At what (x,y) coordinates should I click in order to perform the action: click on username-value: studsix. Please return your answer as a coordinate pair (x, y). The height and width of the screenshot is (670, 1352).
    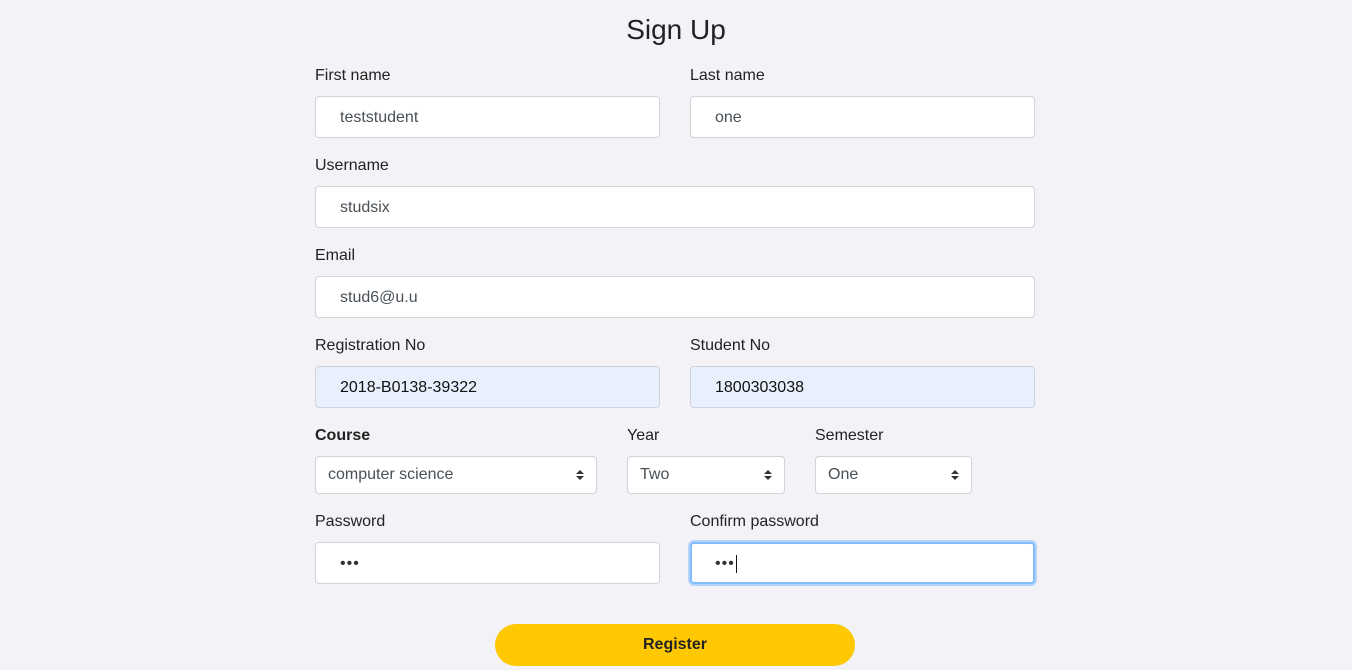
    Looking at the image, I should click on (365, 207).